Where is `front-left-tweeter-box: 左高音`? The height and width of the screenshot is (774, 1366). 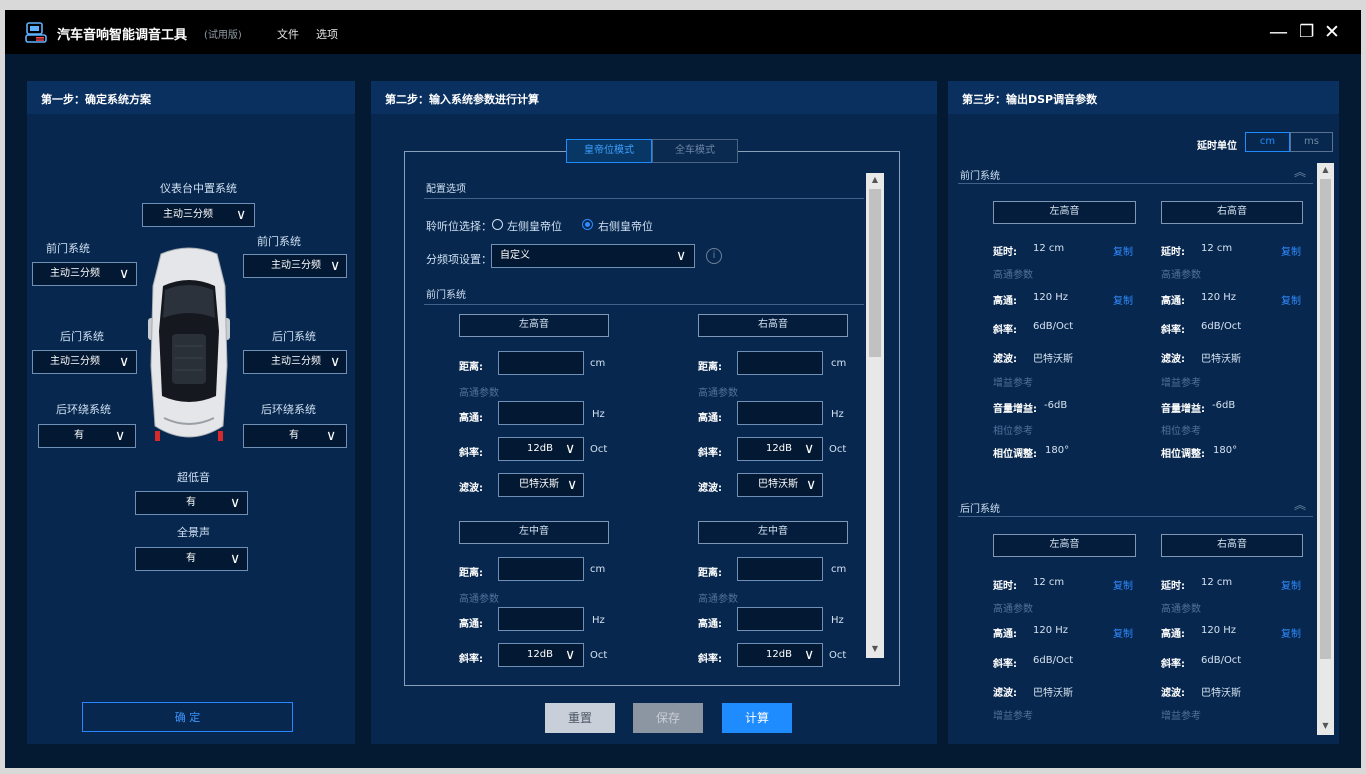 front-left-tweeter-box: 左高音 is located at coordinates (1064, 212).